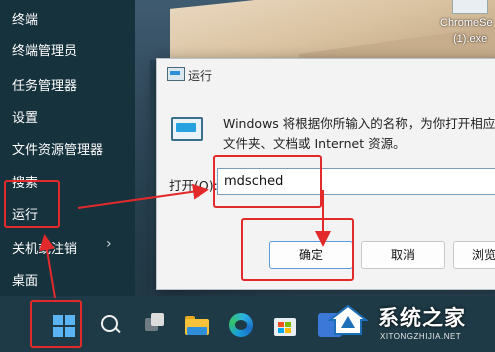 The image size is (495, 352). What do you see at coordinates (314, 143) in the screenshot?
I see `run-description-line2: 文件夹、文档或 Internet 资源。` at bounding box center [314, 143].